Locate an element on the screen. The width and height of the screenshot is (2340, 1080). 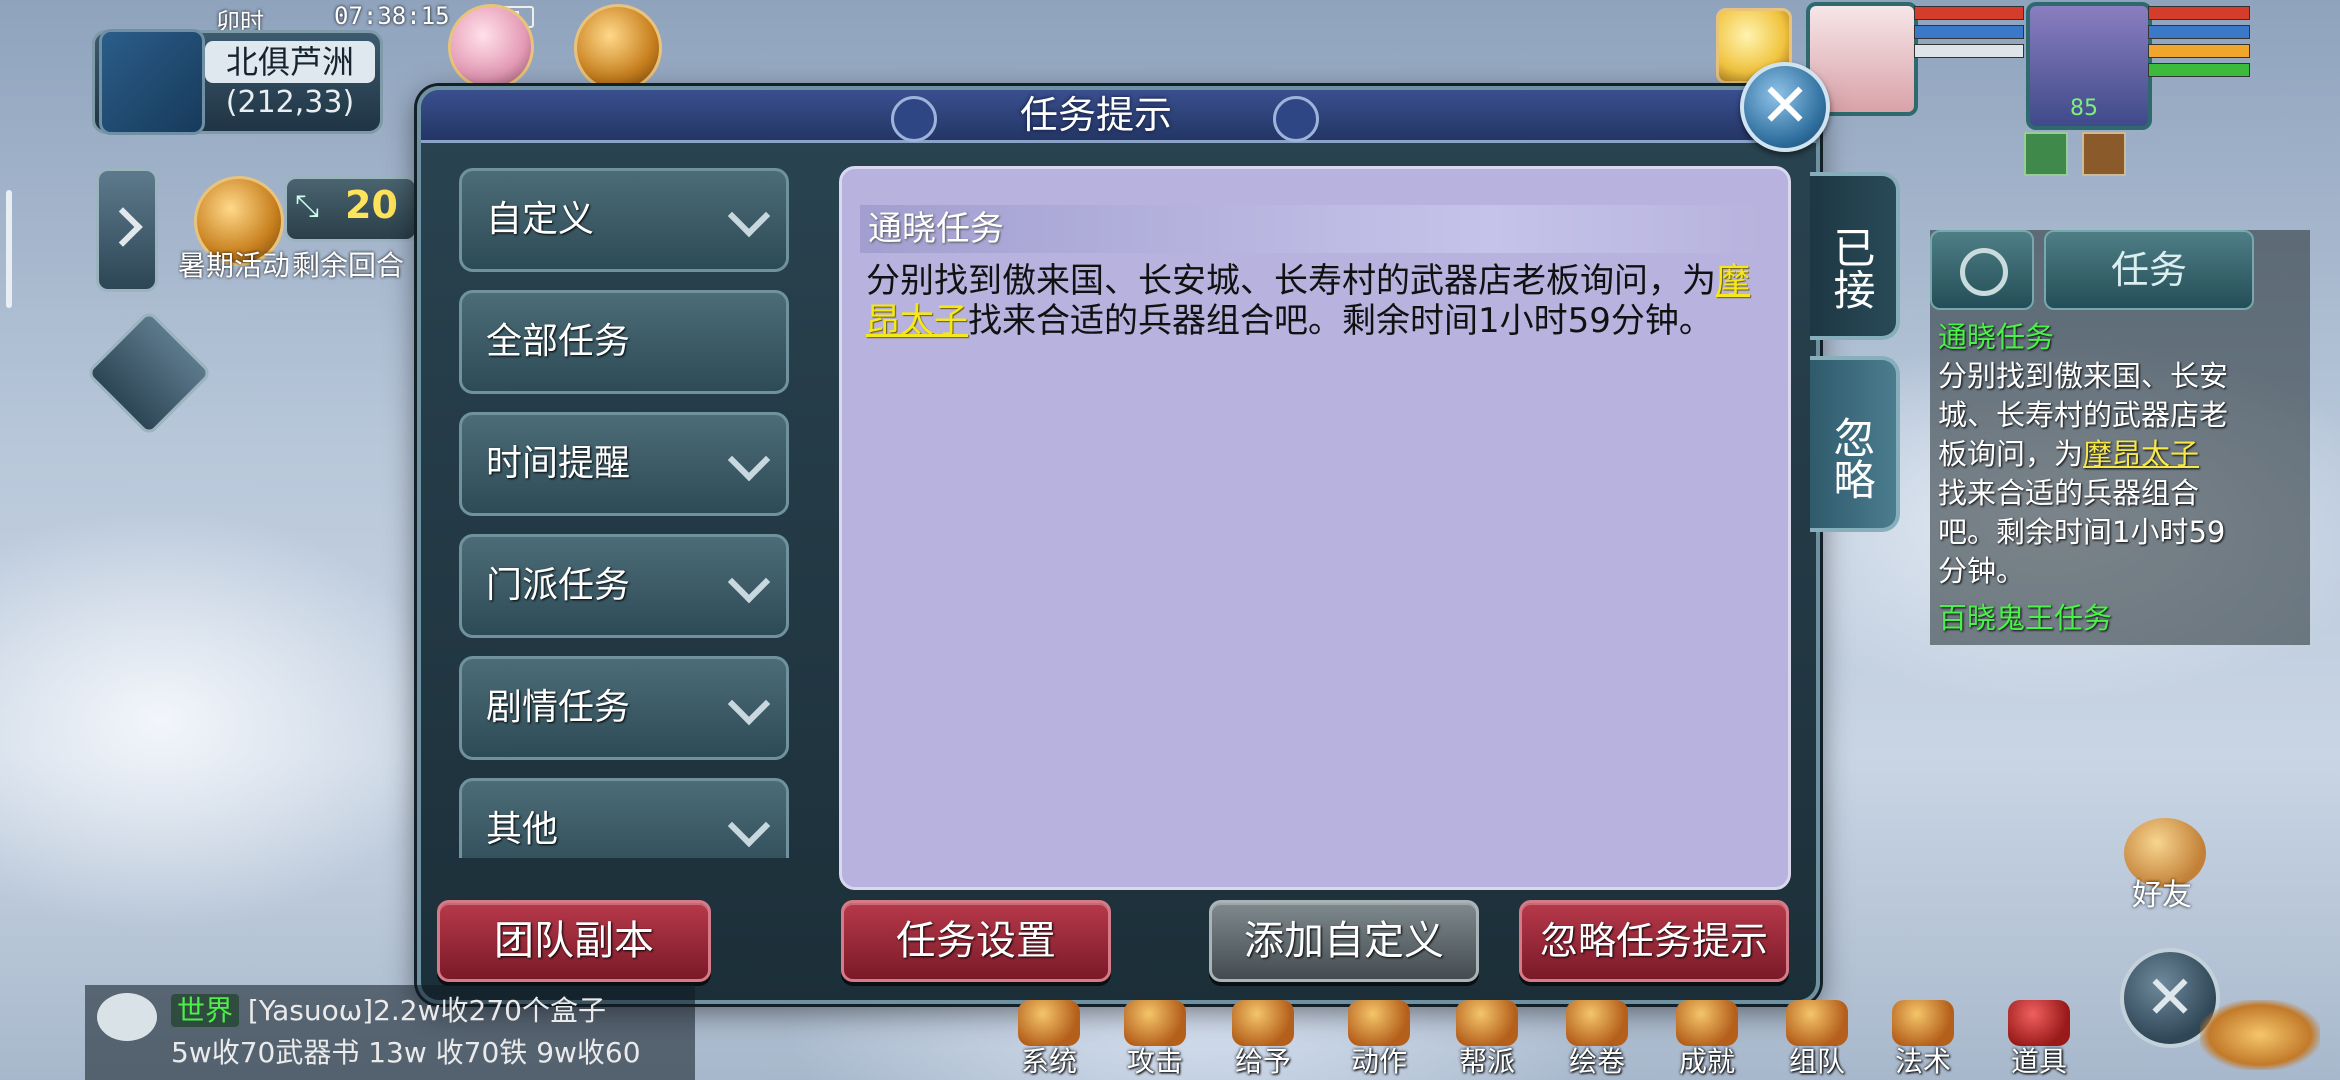
pet-status-bars is located at coordinates (1969, 34).